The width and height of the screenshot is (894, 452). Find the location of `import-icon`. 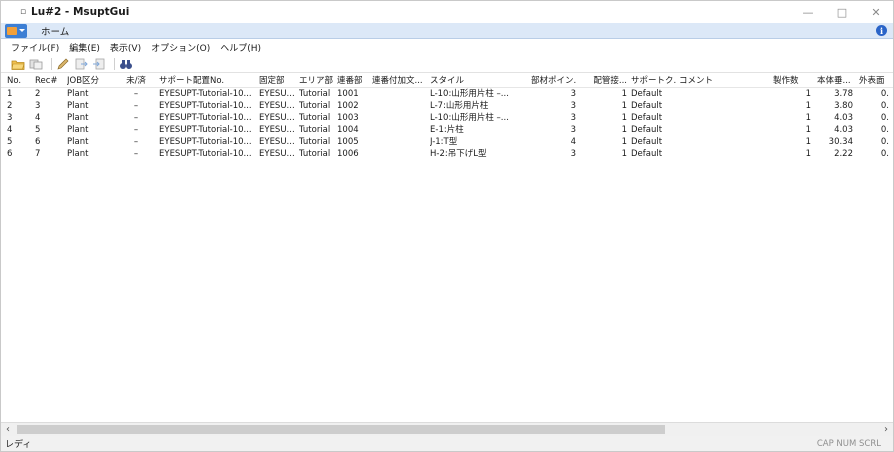

import-icon is located at coordinates (99, 64).